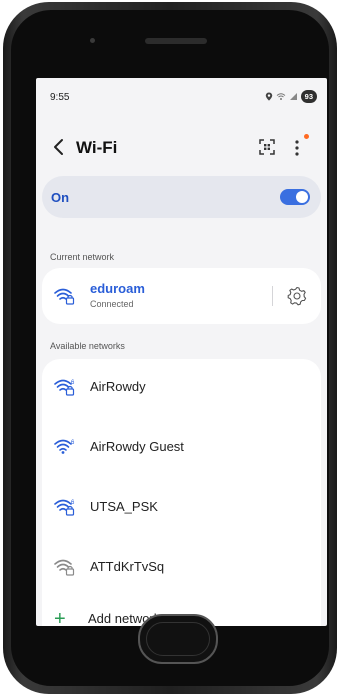  I want to click on qr-scan-icon, so click(267, 147).